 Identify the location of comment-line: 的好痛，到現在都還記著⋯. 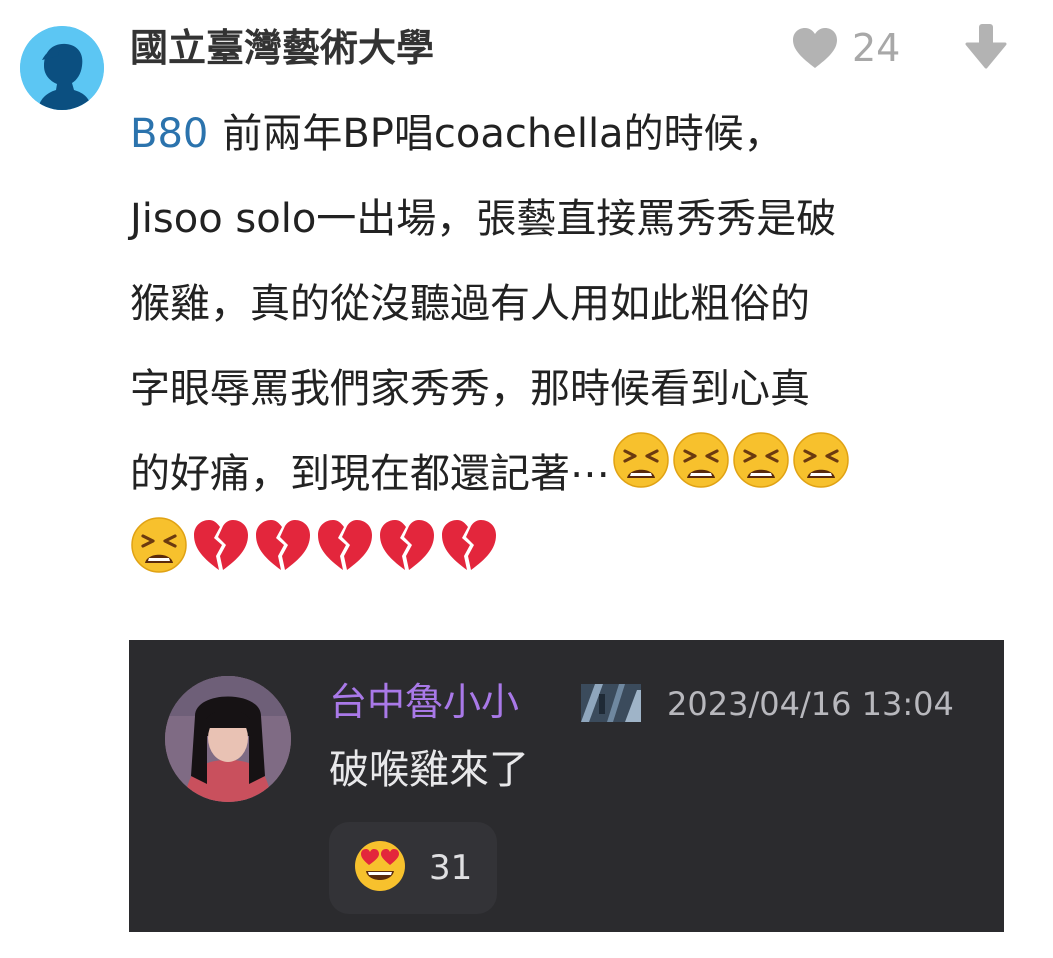
(580, 475).